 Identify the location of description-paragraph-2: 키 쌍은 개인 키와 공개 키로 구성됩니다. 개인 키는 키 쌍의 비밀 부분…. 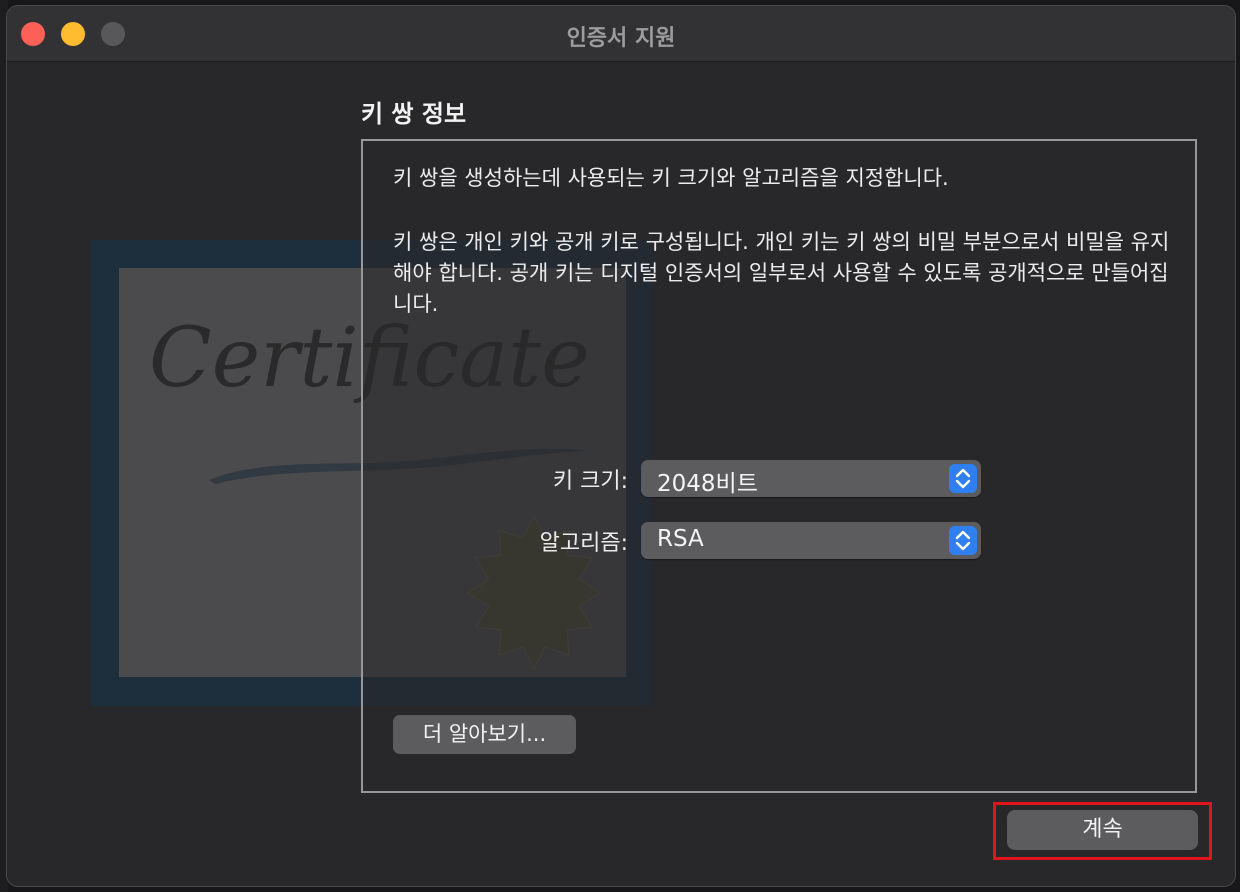
(781, 273).